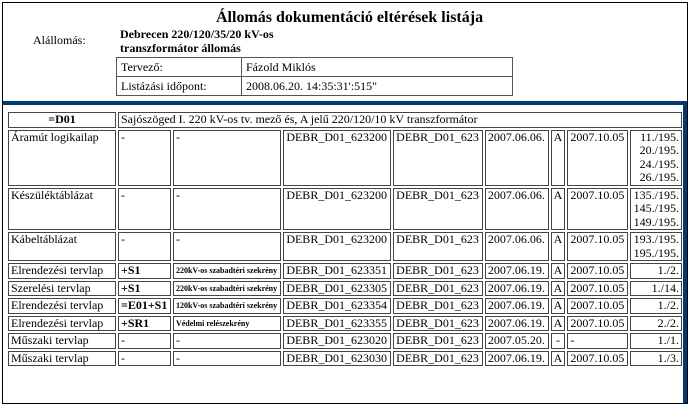 This screenshot has height=410, width=692. Describe the element at coordinates (179, 67) in the screenshot. I see `designer-label: Tervező:` at that location.